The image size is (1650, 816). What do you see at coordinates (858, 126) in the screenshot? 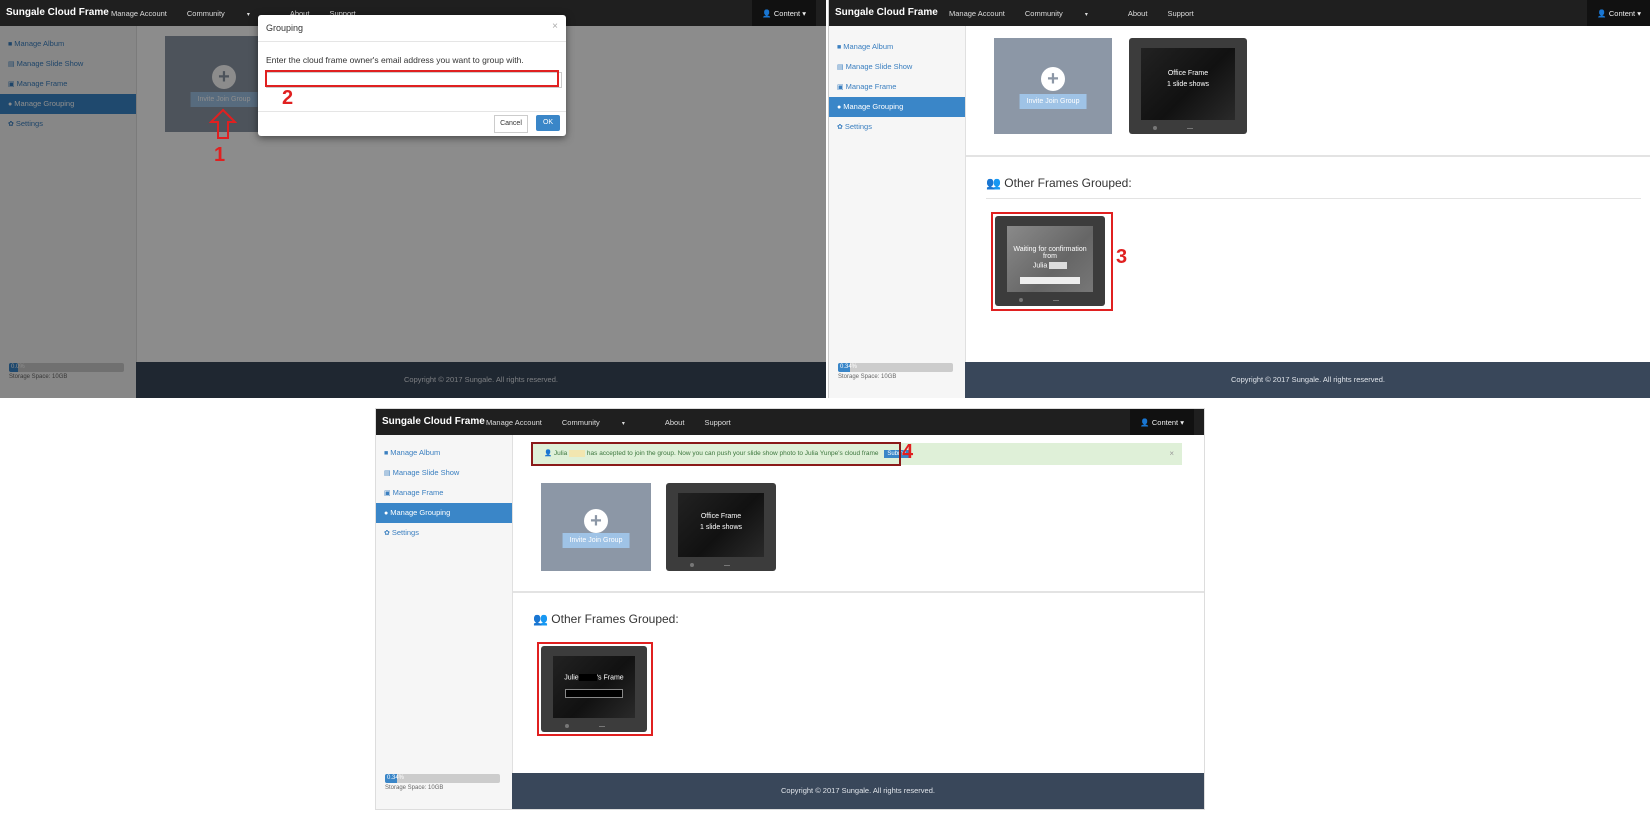
I see `sidebar-item-label: Settings` at bounding box center [858, 126].